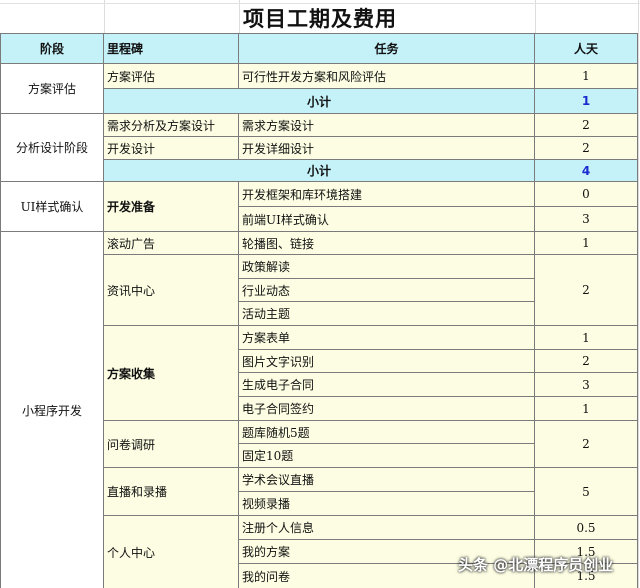 This screenshot has height=588, width=640. I want to click on header-days: 人天, so click(586, 48).